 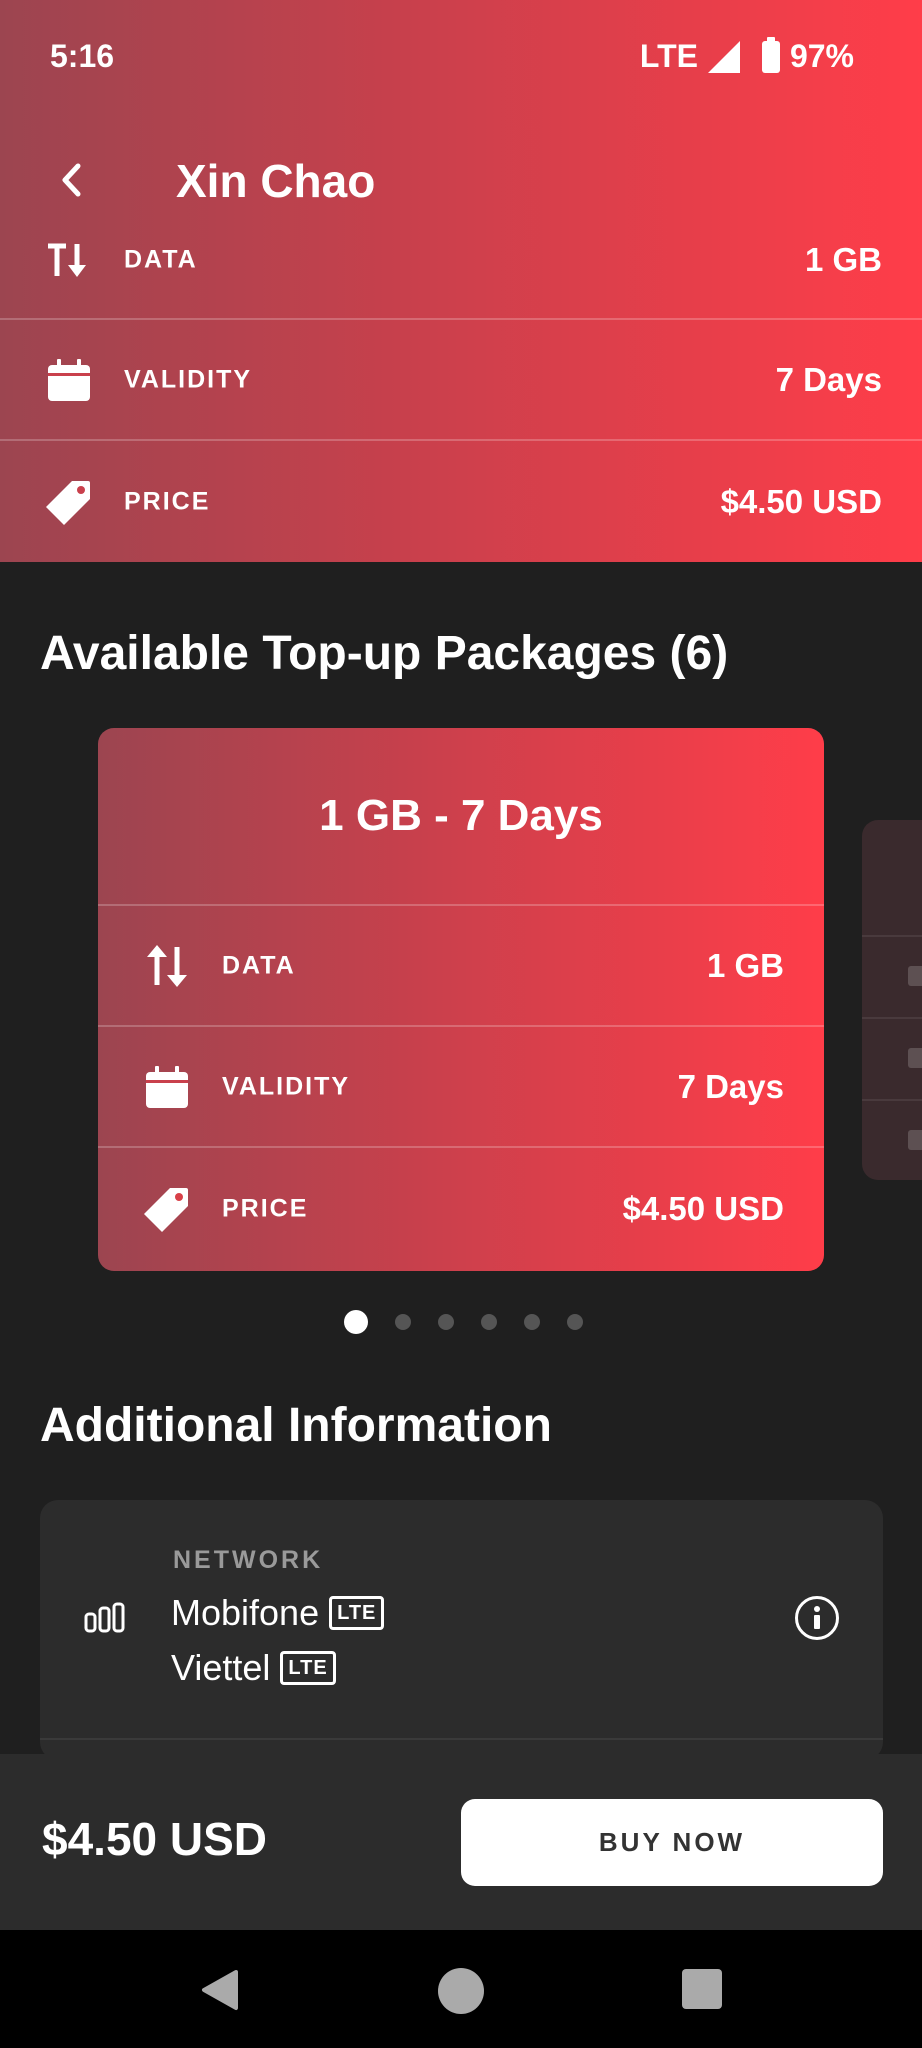 What do you see at coordinates (188, 379) in the screenshot?
I see `summary-label-validity: VALIDITY` at bounding box center [188, 379].